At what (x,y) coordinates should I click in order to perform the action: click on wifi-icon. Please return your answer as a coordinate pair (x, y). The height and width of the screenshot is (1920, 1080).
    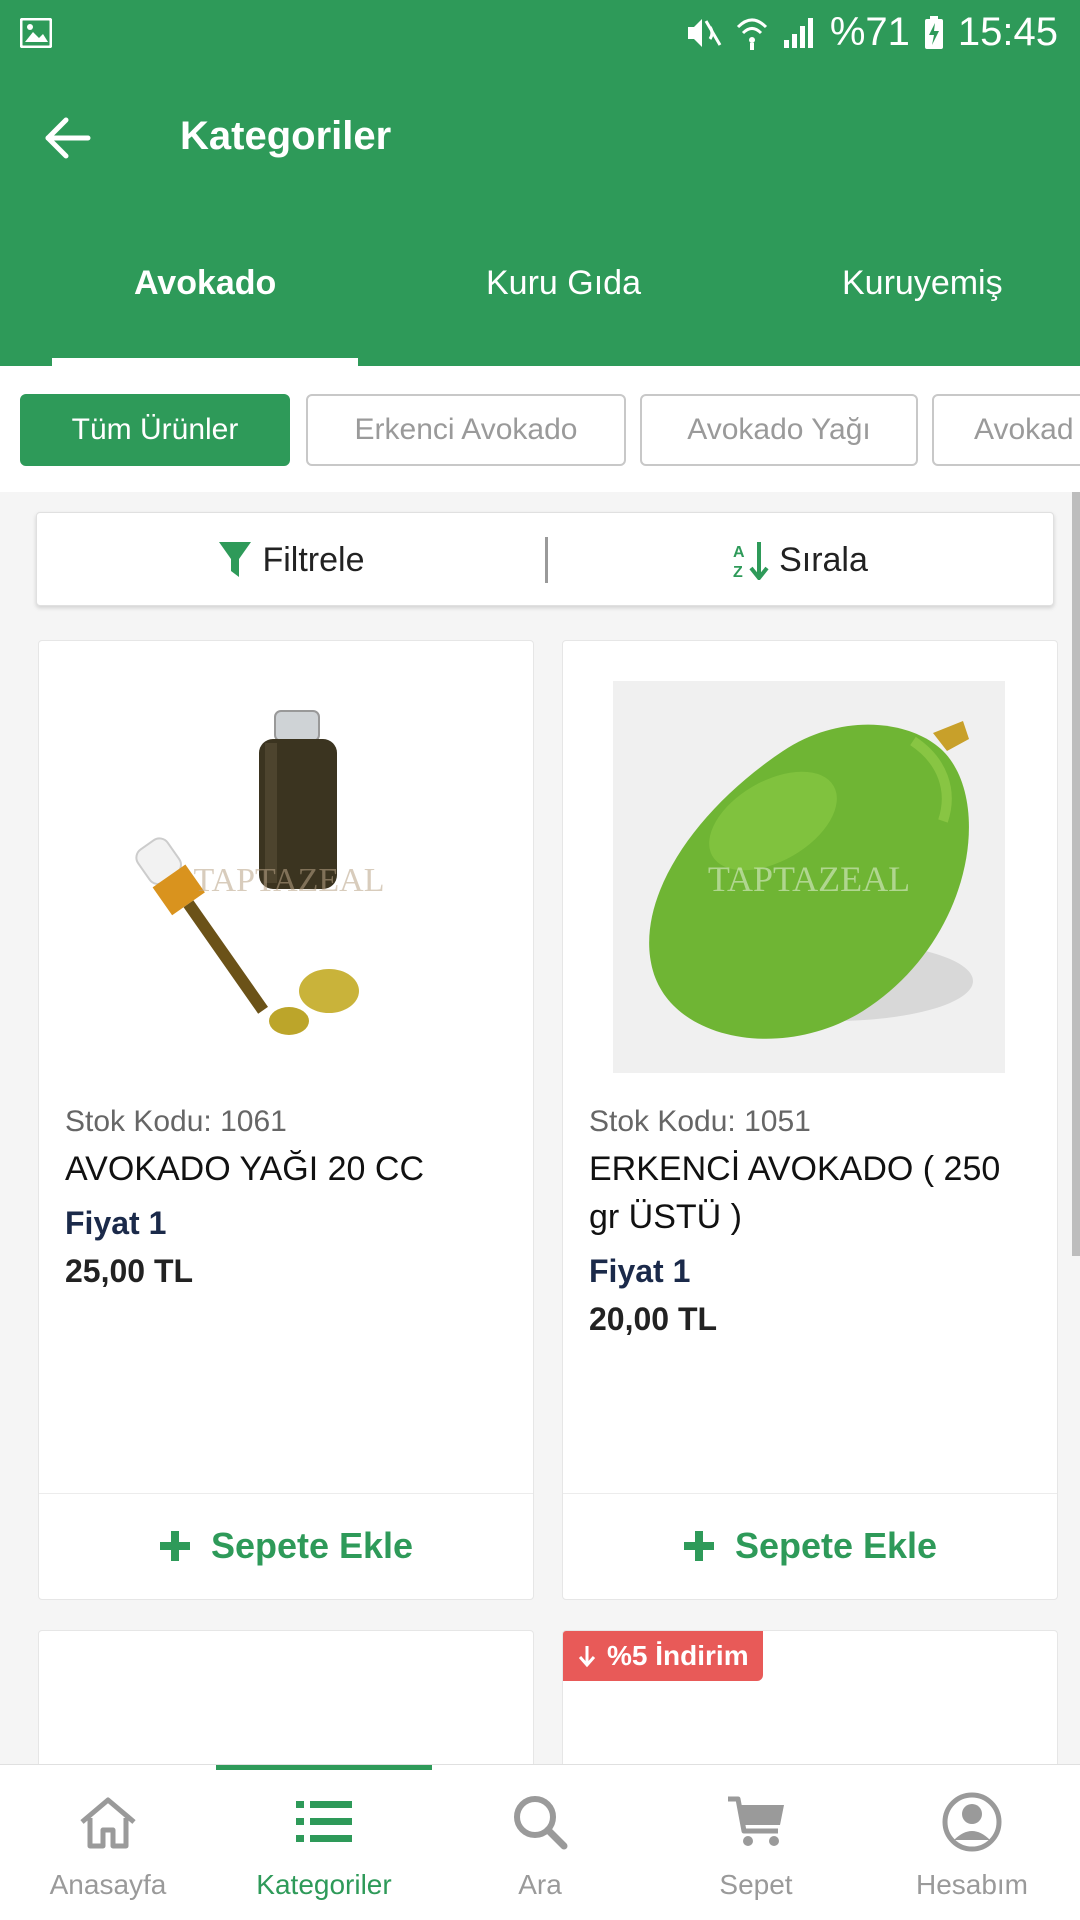
    Looking at the image, I should click on (751, 34).